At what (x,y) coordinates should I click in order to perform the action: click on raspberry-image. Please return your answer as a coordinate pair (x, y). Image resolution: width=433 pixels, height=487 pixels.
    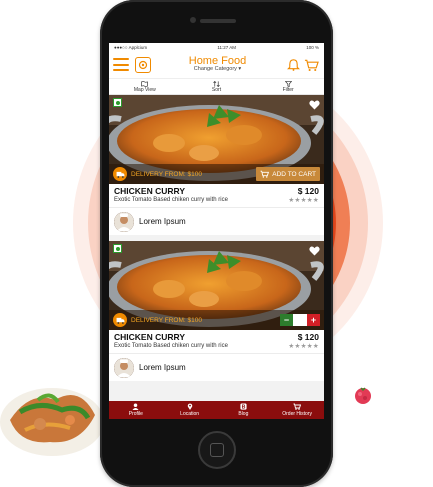
    Looking at the image, I should click on (363, 395).